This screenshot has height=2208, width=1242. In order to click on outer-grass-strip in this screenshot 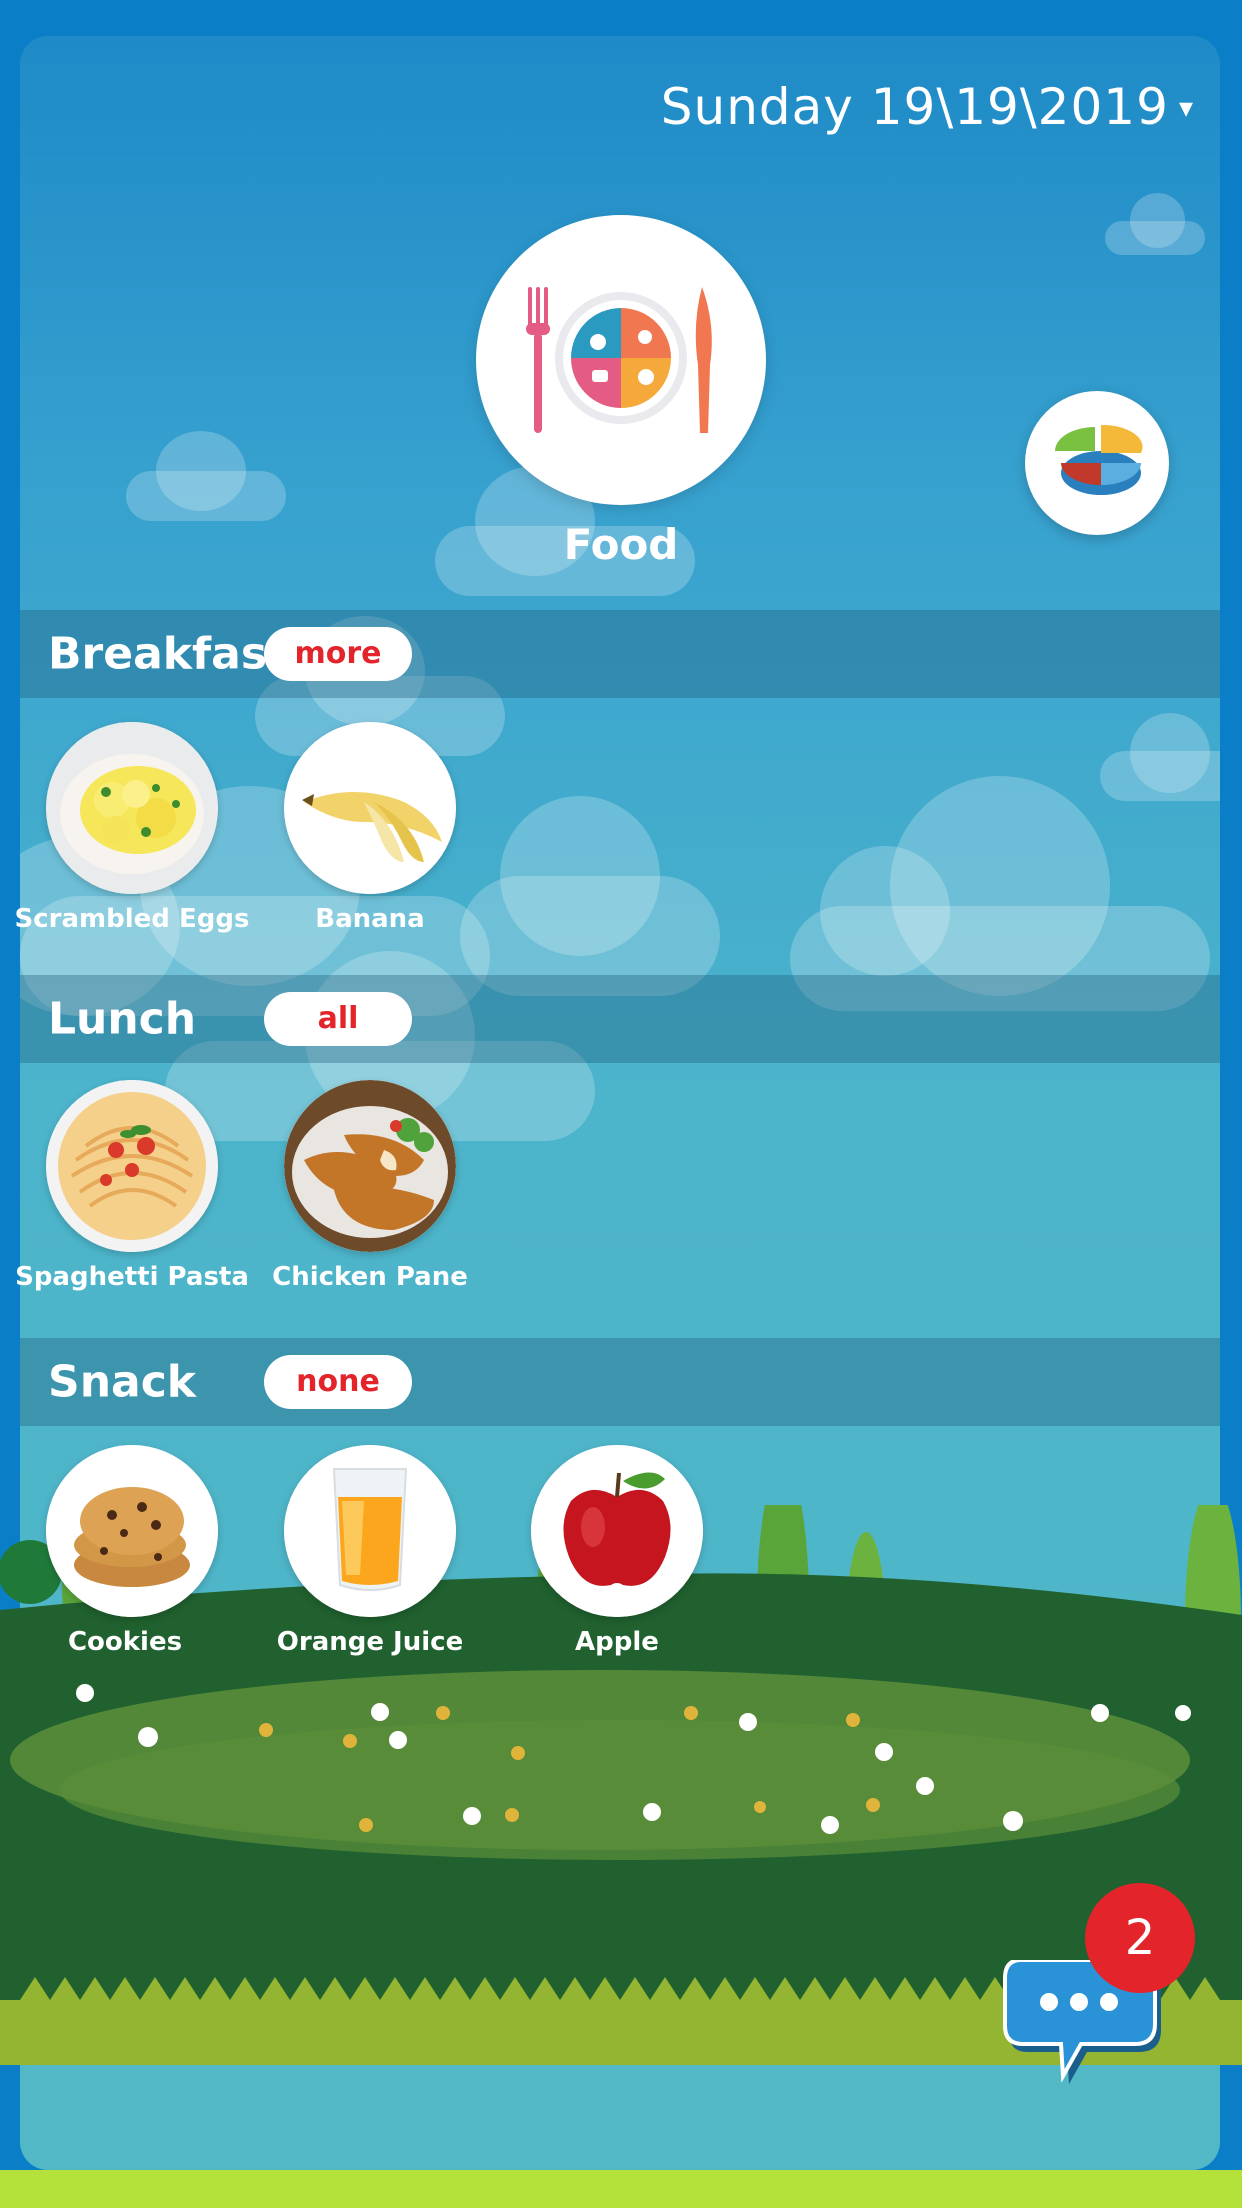, I will do `click(621, 2189)`.